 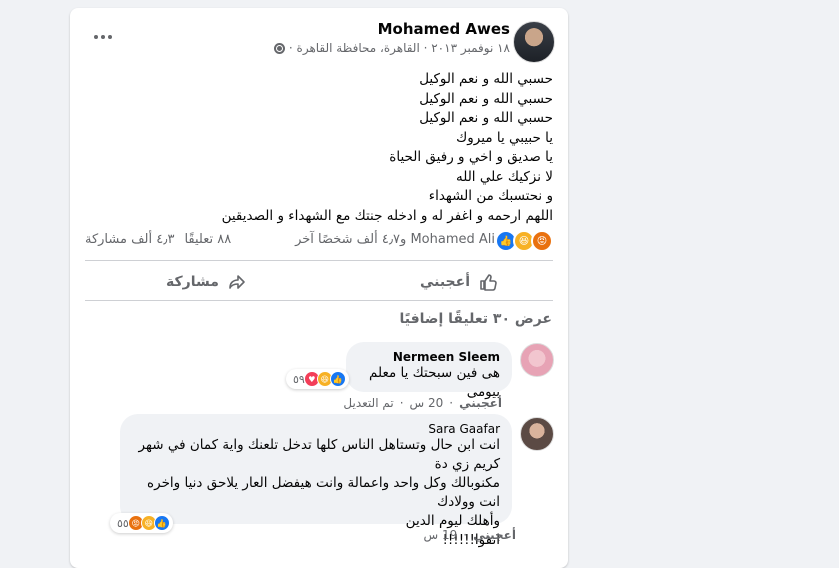 I want to click on view-more-comments: عرض ٣٠ تعليقًا إضافيًا, so click(x=476, y=319).